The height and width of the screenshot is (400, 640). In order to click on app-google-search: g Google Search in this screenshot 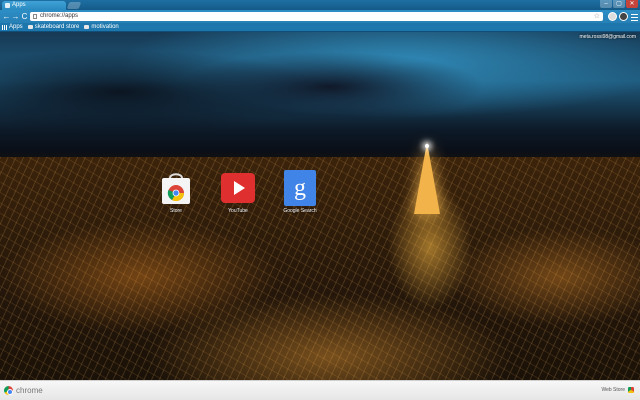, I will do `click(300, 192)`.